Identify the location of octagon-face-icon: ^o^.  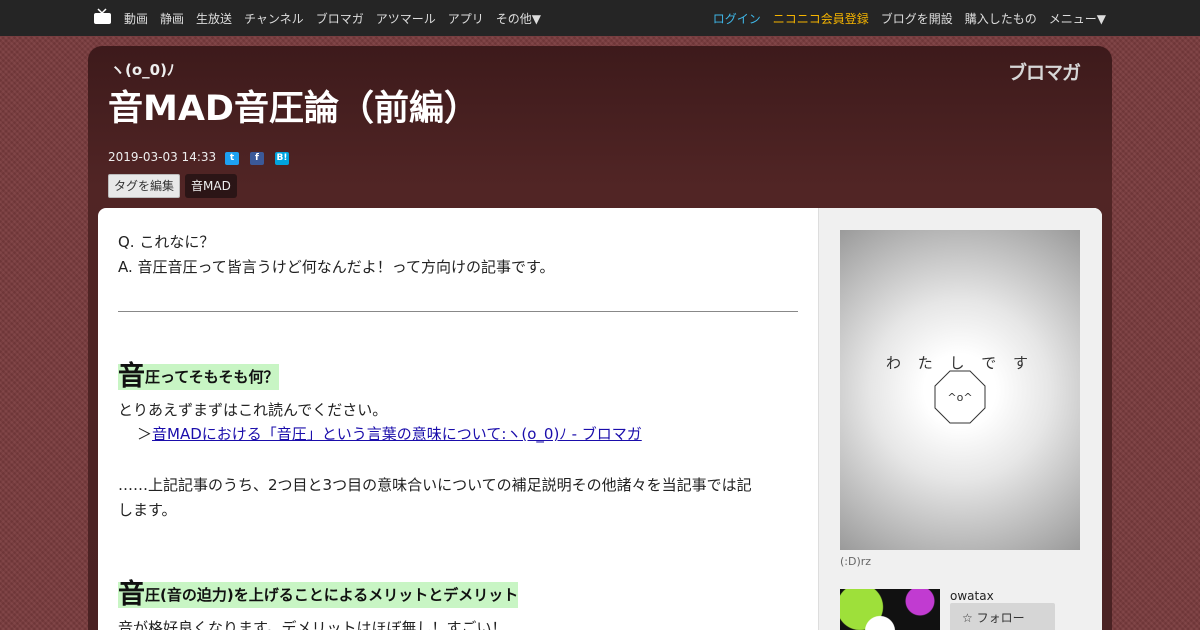
(960, 397).